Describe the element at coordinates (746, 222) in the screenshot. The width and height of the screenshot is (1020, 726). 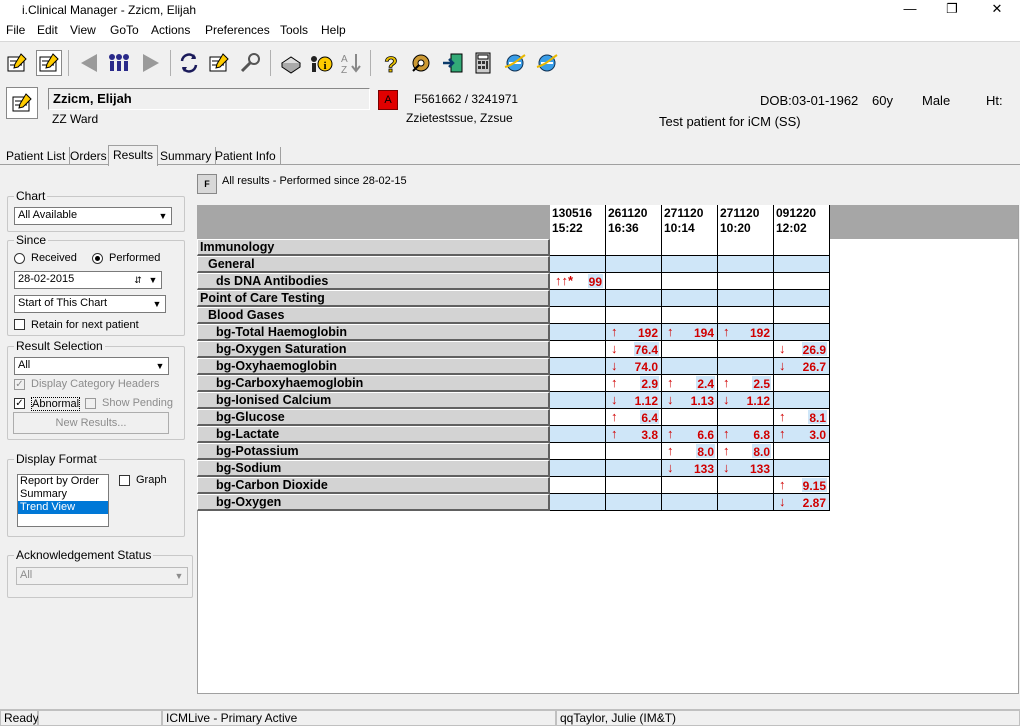
I see `column-header: 271120 10:20` at that location.